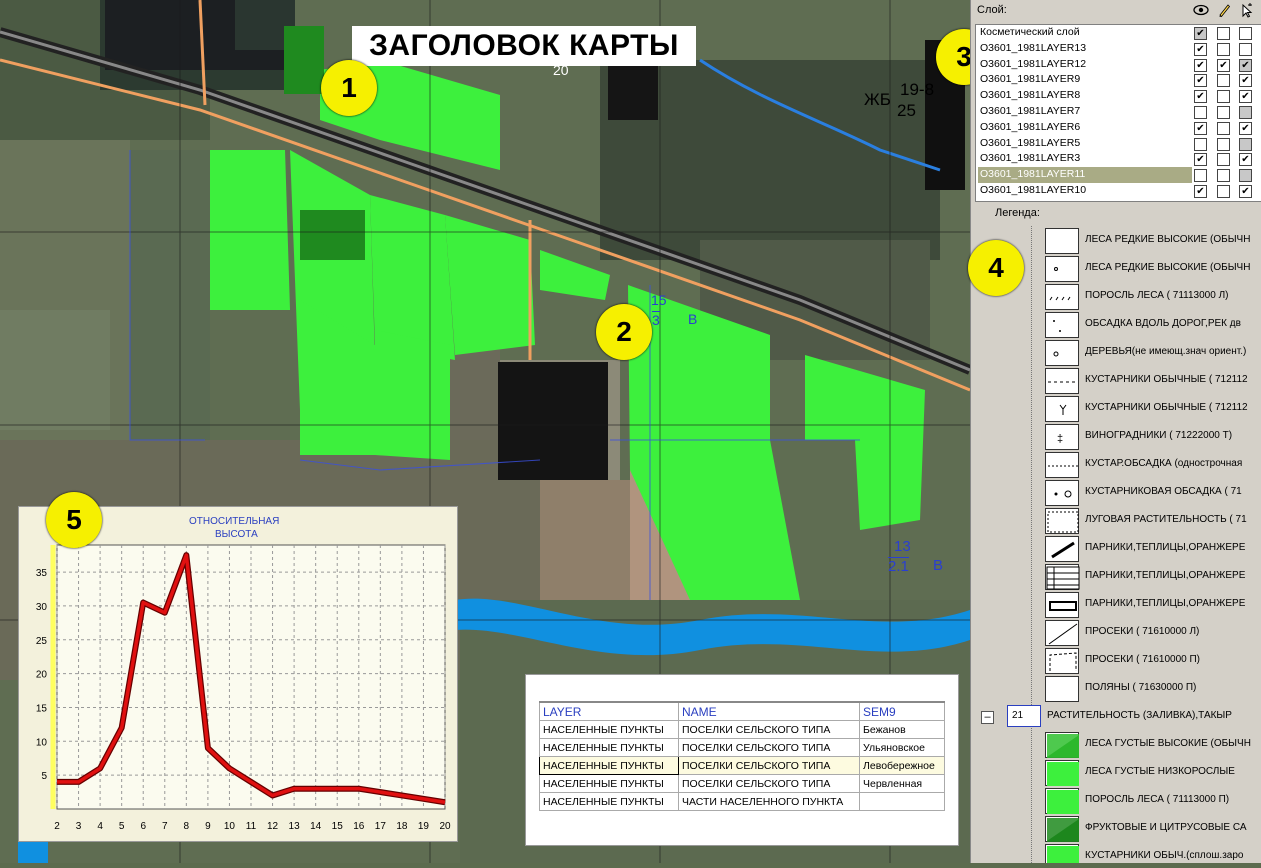 This screenshot has height=868, width=1261. Describe the element at coordinates (1118, 80) in the screenshot. I see `layer-row: O3601_1981LAYER9 ✔ ✔` at that location.